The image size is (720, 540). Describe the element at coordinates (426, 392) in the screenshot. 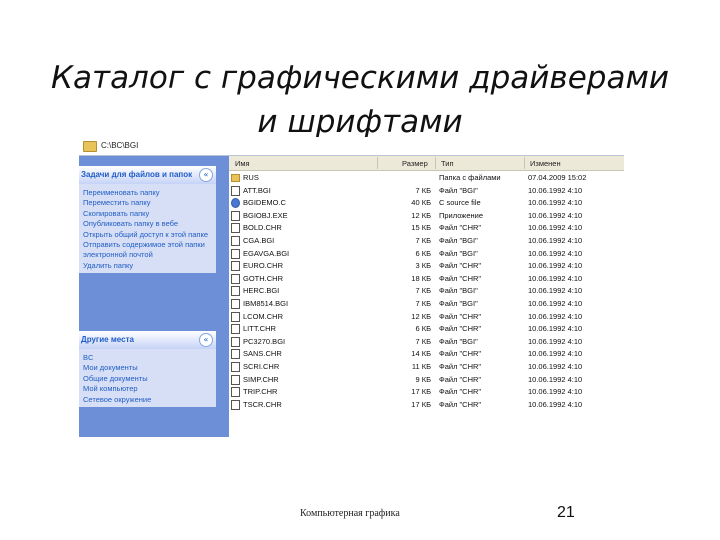

I see `file-row: TRIP.CHR 17 КБ Файл "CHR" 10.06.1992 4:10` at that location.